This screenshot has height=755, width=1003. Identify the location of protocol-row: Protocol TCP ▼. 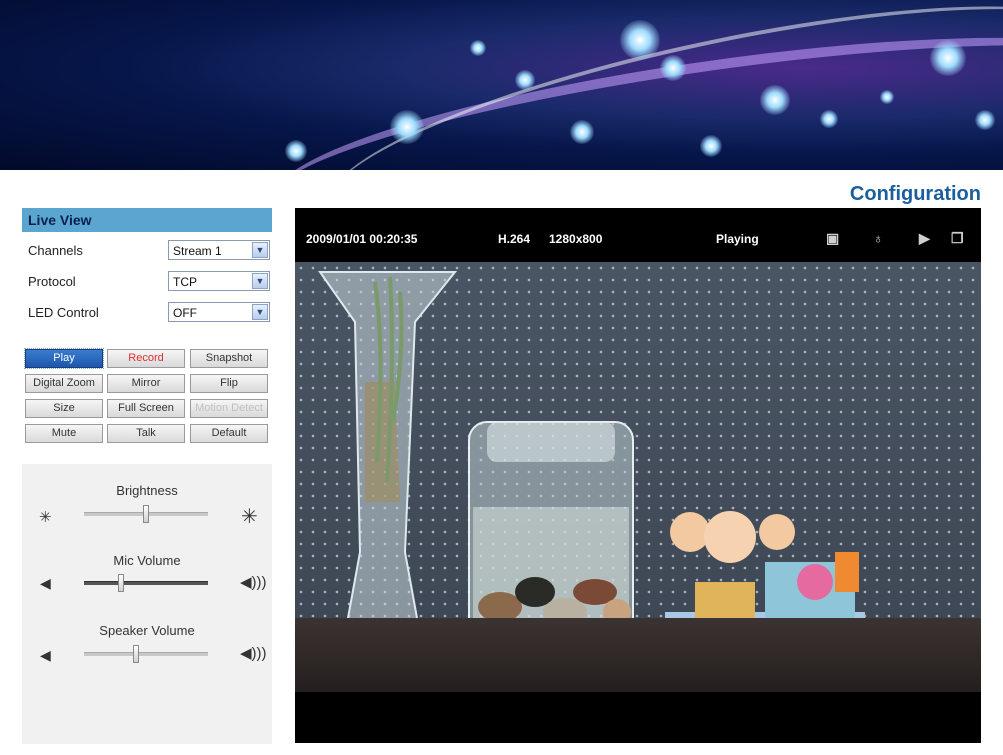
(150, 282).